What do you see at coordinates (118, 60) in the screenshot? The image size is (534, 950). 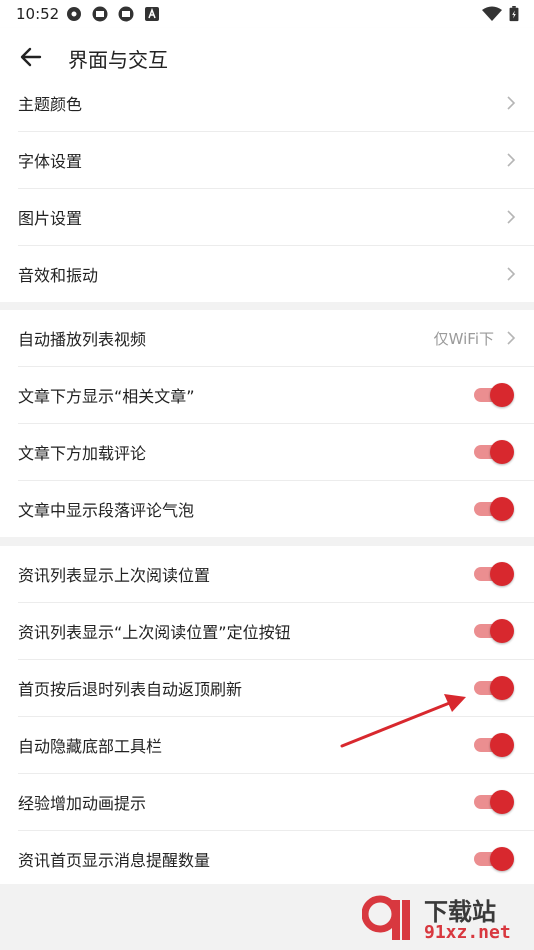 I see `page-title: 界面与交互` at bounding box center [118, 60].